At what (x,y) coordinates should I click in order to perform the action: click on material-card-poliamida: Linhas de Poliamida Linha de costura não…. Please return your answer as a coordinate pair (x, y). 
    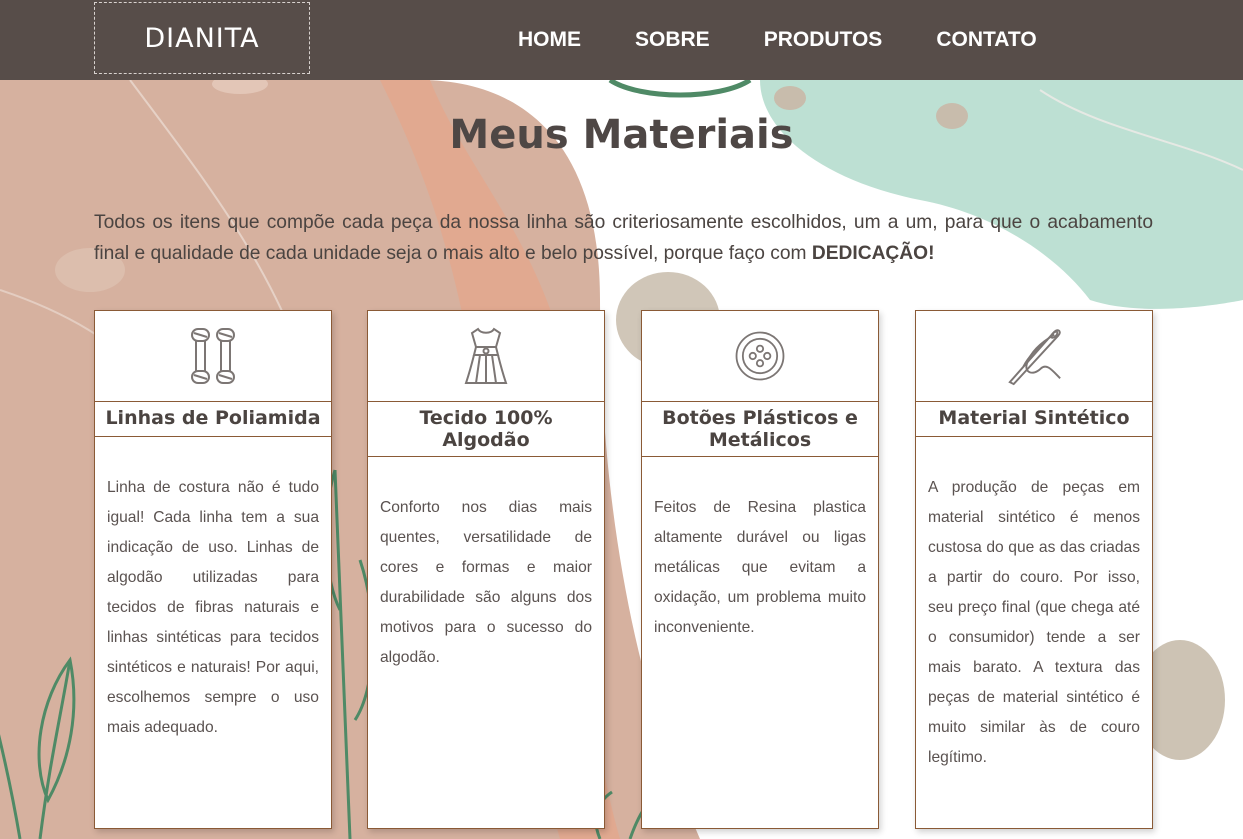
    Looking at the image, I should click on (213, 569).